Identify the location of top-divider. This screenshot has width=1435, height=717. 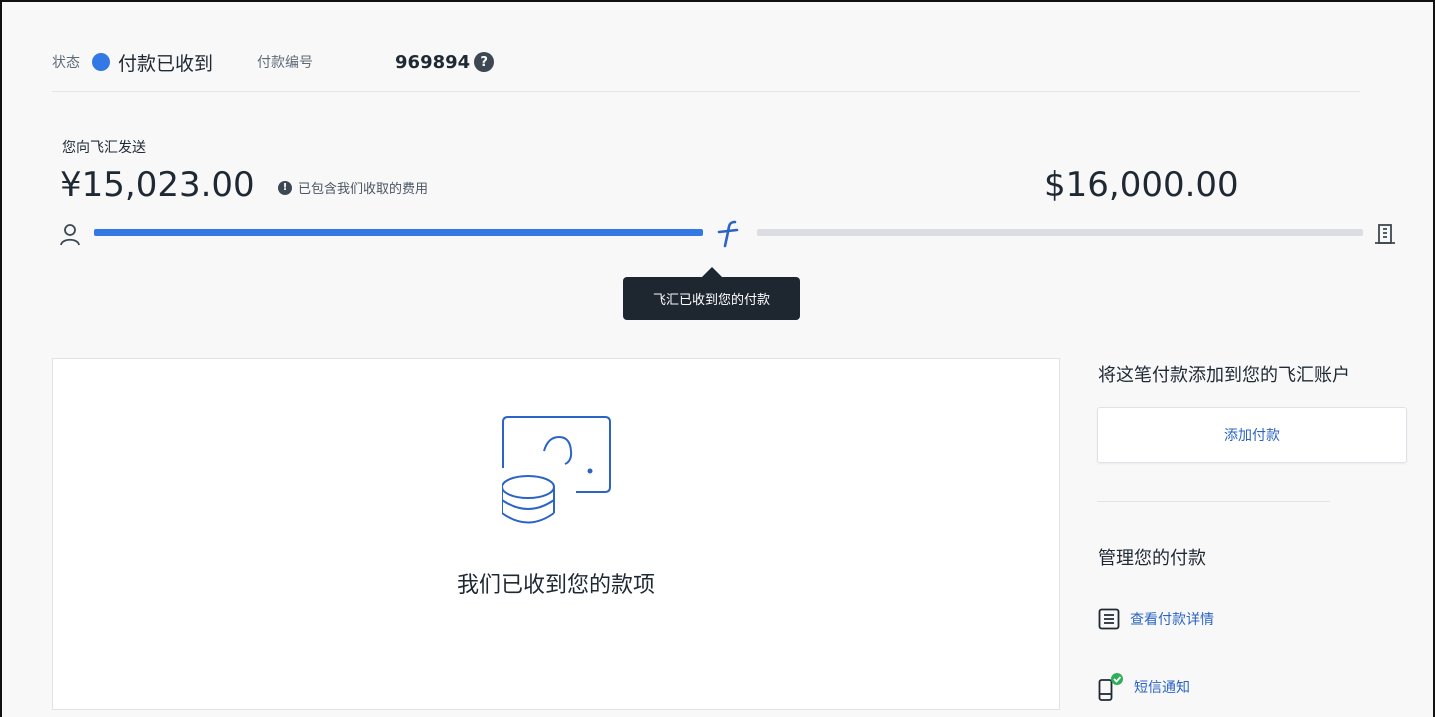
(706, 91).